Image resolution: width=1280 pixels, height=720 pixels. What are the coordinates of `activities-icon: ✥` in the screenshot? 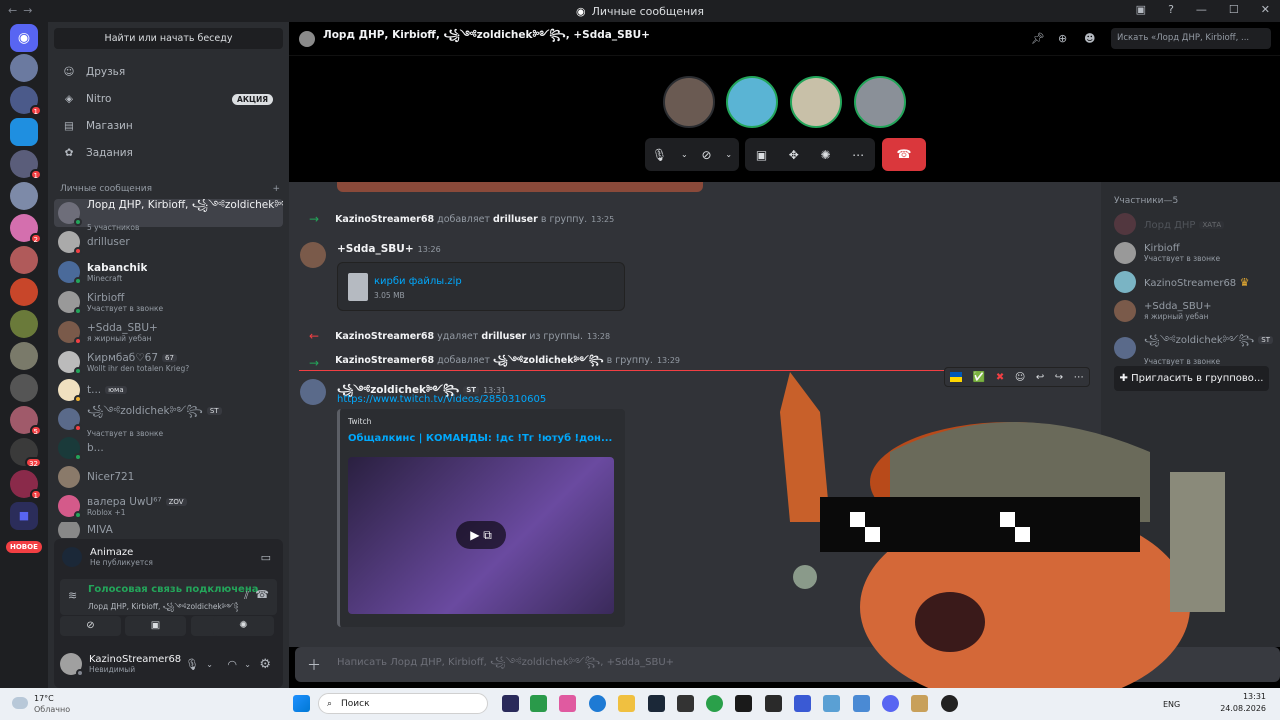 It's located at (794, 155).